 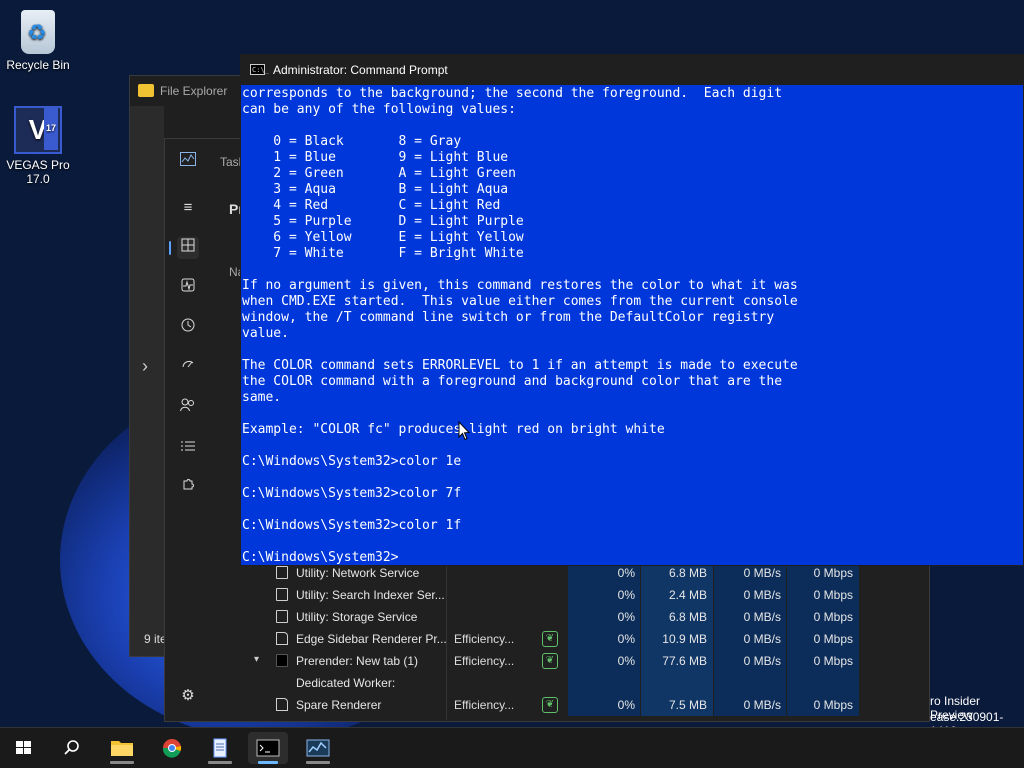 I want to click on process-row: Dedicated Worker:, so click(x=571, y=683).